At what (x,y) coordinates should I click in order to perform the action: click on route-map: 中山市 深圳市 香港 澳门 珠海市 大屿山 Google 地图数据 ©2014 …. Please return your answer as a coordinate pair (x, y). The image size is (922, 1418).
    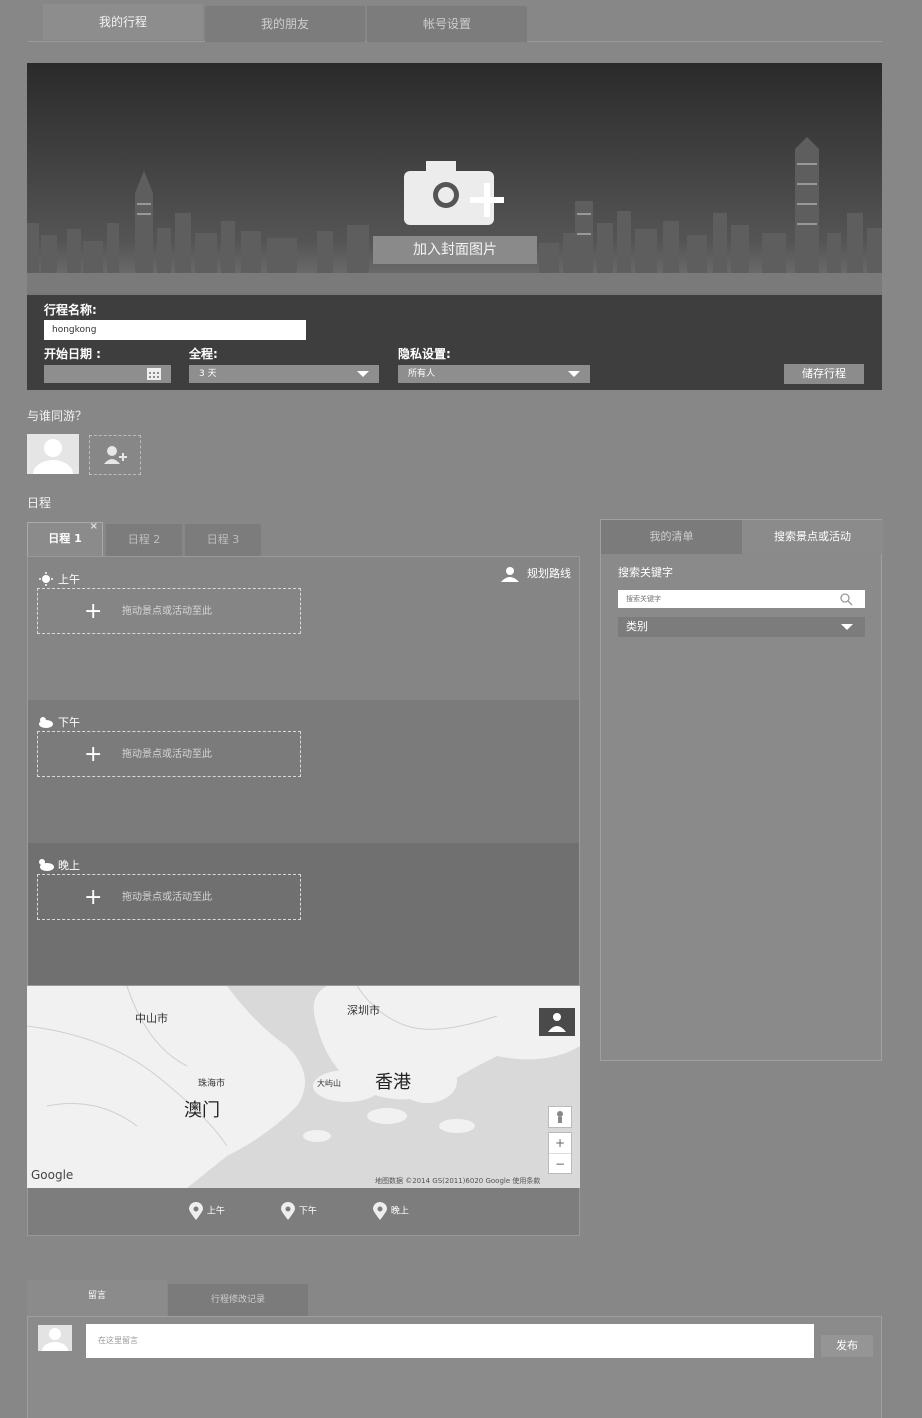
    Looking at the image, I should click on (303, 1087).